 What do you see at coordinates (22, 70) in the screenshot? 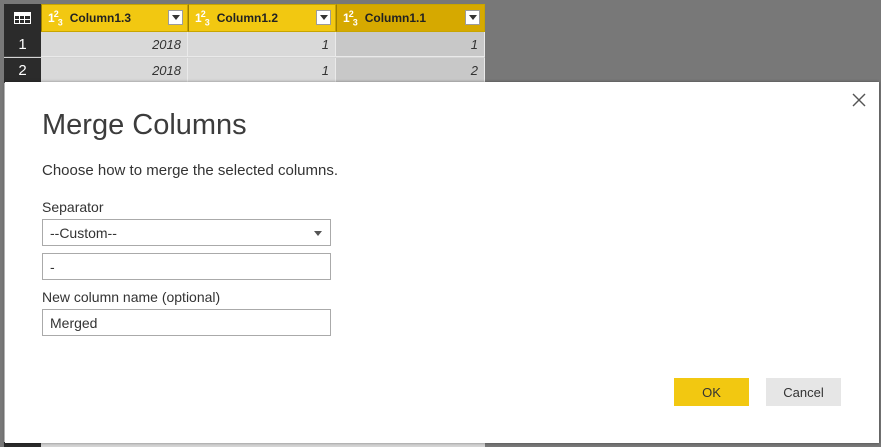
I see `row-number: 2` at bounding box center [22, 70].